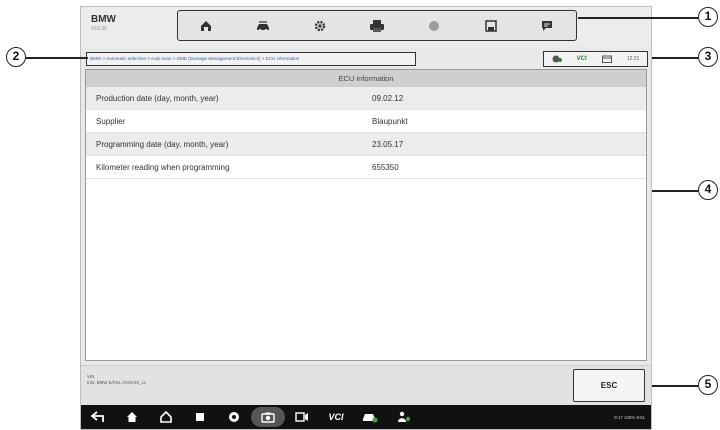  Describe the element at coordinates (320, 26) in the screenshot. I see `gear-icon` at that location.